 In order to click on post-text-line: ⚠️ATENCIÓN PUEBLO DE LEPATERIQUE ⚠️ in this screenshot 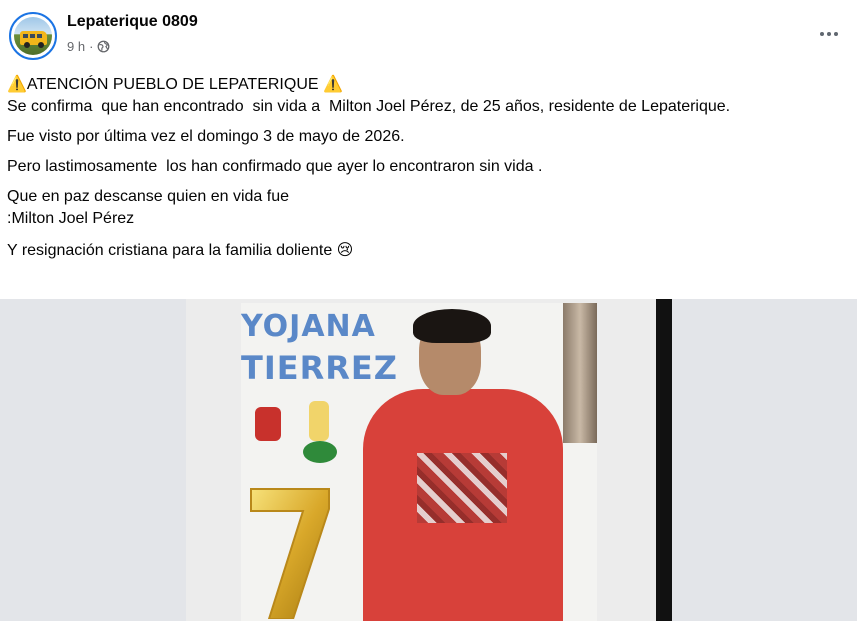, I will do `click(175, 84)`.